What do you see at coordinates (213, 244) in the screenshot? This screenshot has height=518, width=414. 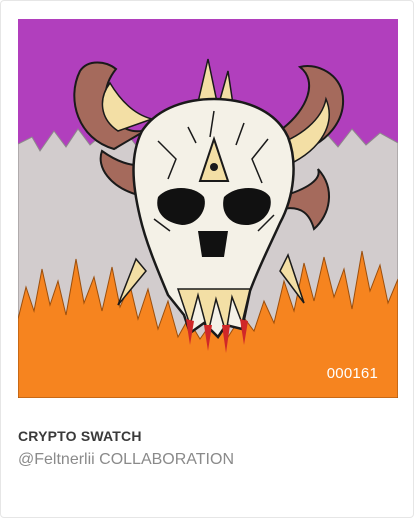 I see `nose-cavity` at bounding box center [213, 244].